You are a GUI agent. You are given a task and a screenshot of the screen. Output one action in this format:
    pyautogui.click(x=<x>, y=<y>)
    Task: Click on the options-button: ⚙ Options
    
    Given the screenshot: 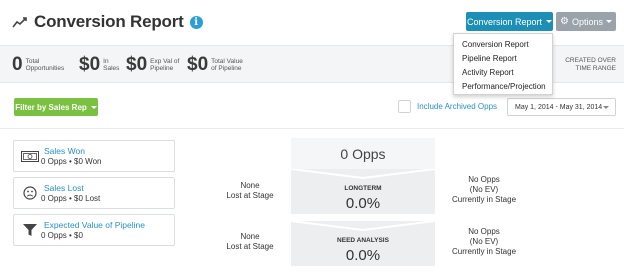 What is the action you would take?
    pyautogui.click(x=586, y=21)
    